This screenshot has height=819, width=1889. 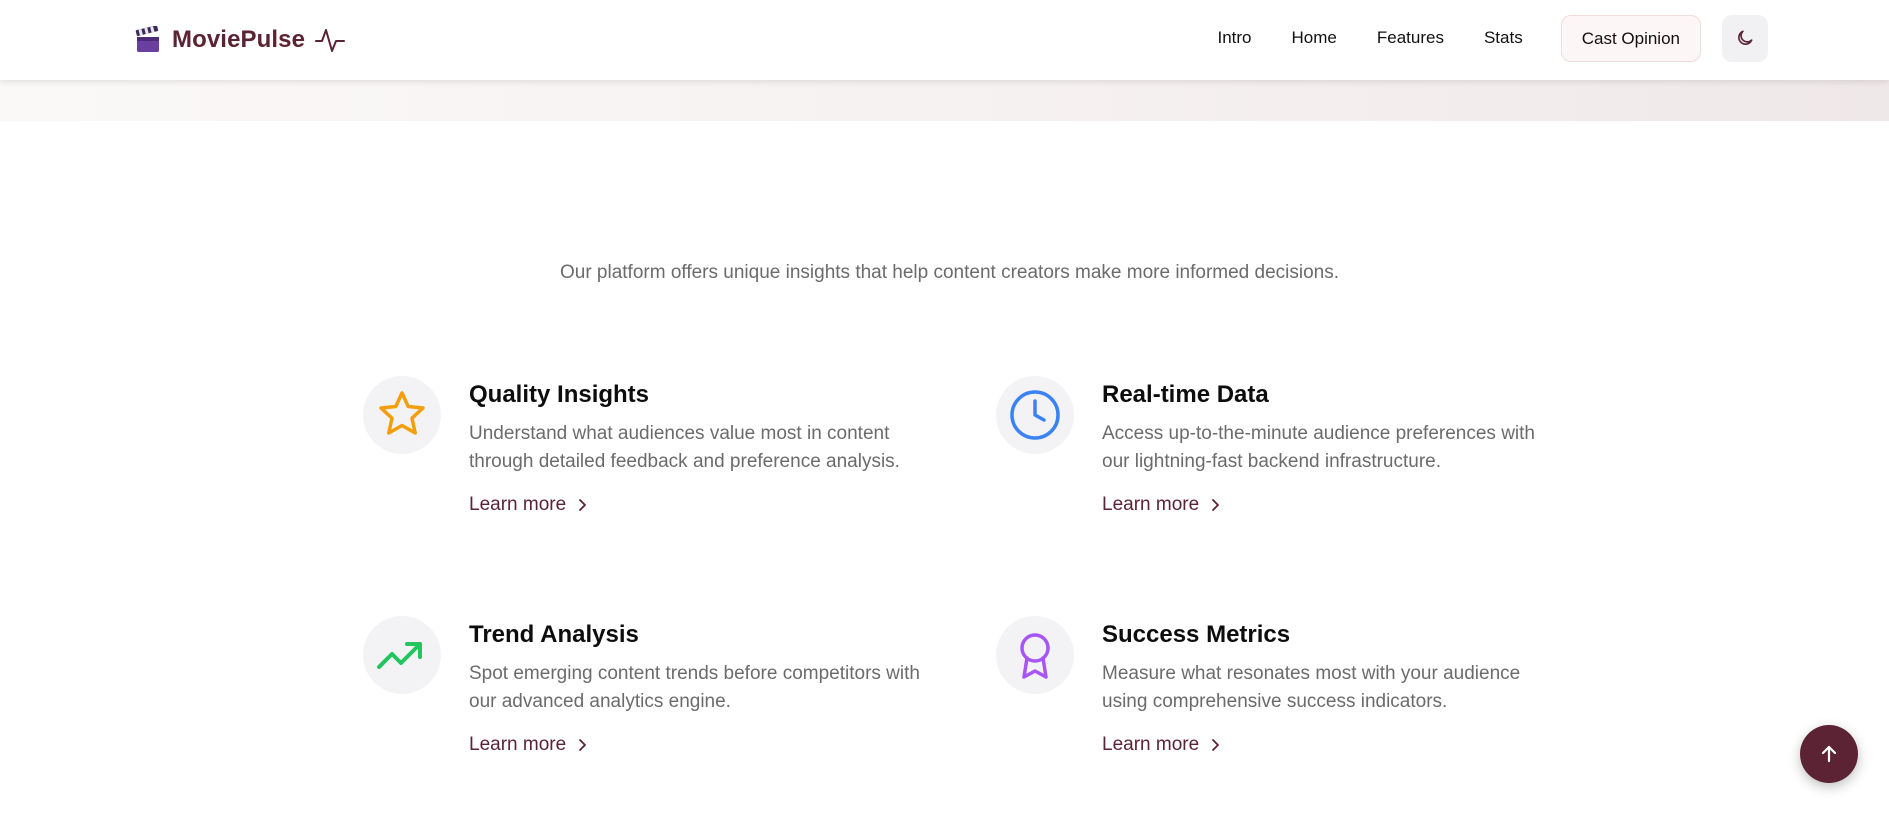 I want to click on award-icon, so click(x=1035, y=656).